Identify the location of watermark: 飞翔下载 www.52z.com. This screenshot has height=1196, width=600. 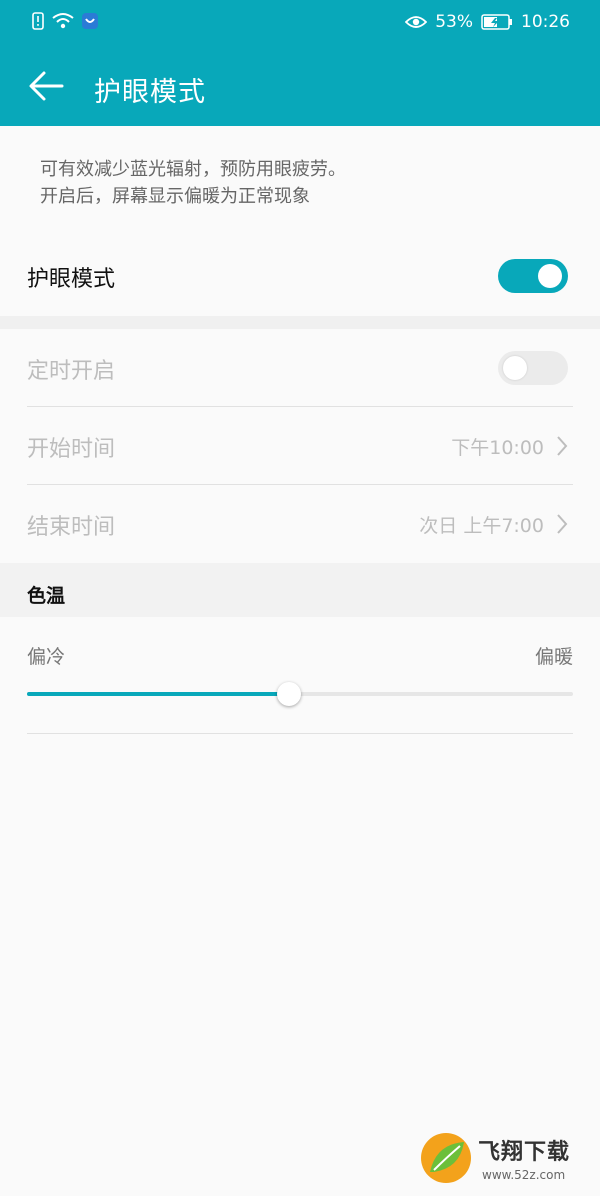
(505, 1160).